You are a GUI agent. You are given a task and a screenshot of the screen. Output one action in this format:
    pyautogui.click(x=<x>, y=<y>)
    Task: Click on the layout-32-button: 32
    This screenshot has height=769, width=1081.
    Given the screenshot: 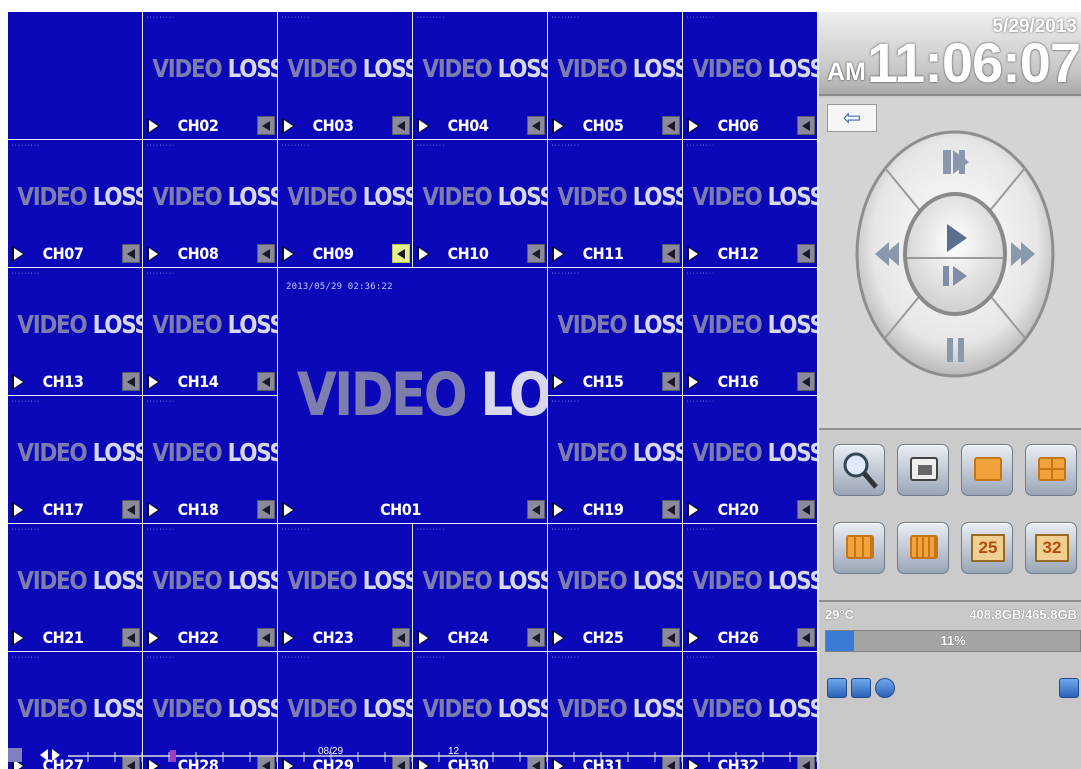 What is the action you would take?
    pyautogui.click(x=1051, y=548)
    